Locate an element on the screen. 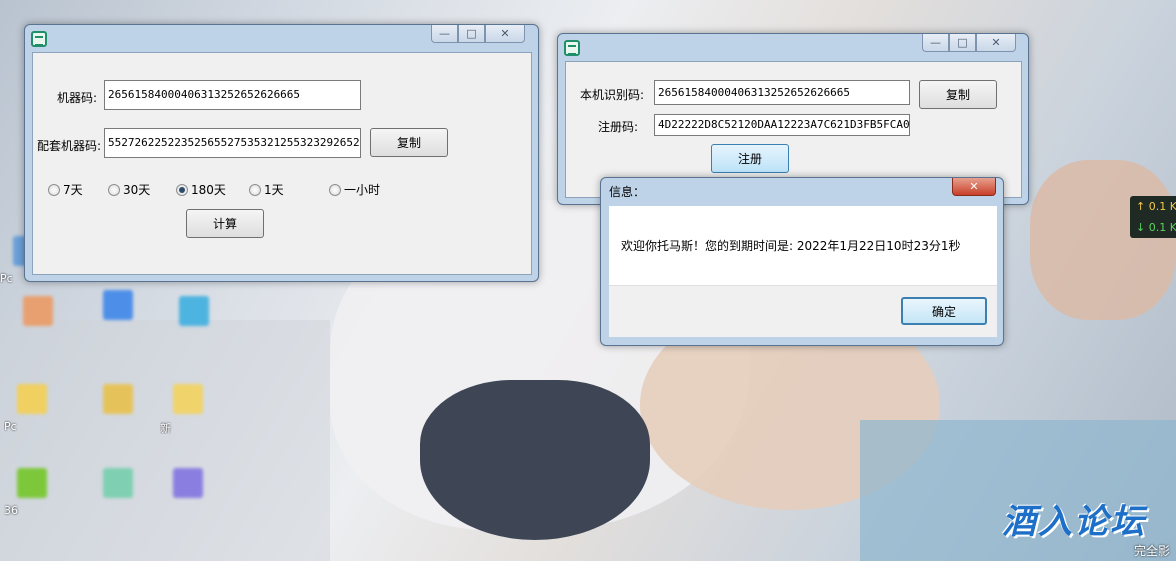 This screenshot has height=561, width=1176. upload-speed: ↑ 0.1 K is located at coordinates (1156, 206).